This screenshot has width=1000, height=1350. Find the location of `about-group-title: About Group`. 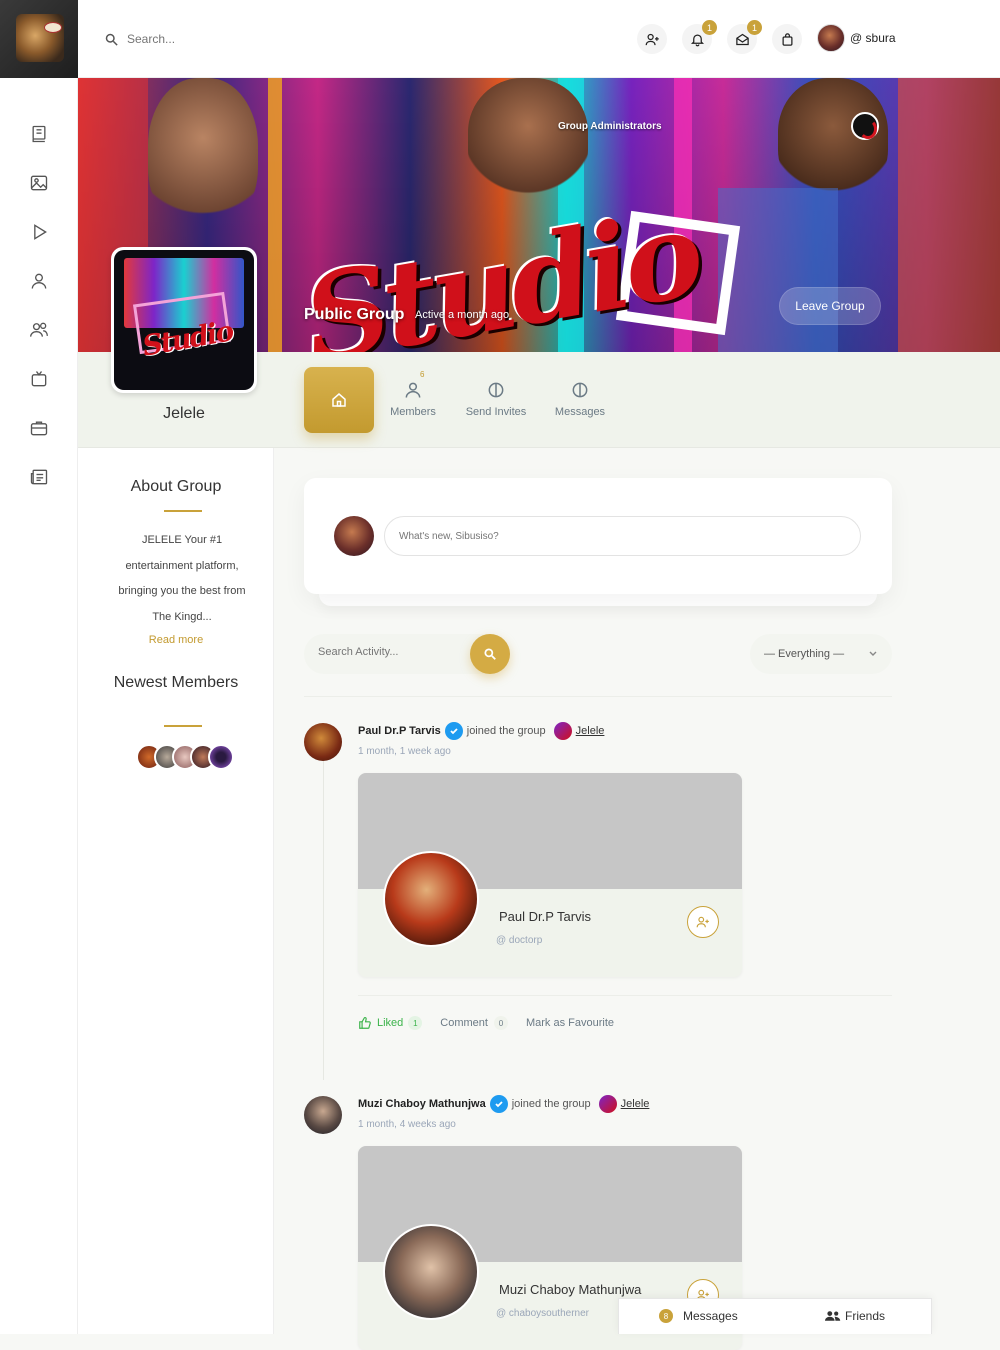

about-group-title: About Group is located at coordinates (176, 486).